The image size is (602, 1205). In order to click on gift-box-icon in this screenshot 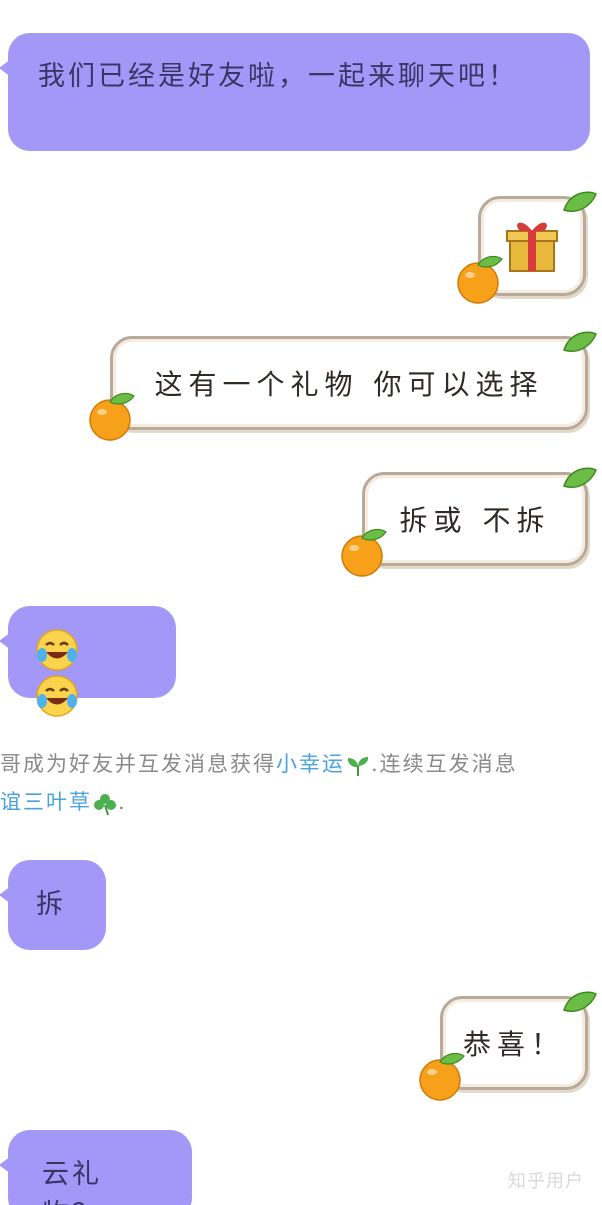, I will do `click(532, 247)`.